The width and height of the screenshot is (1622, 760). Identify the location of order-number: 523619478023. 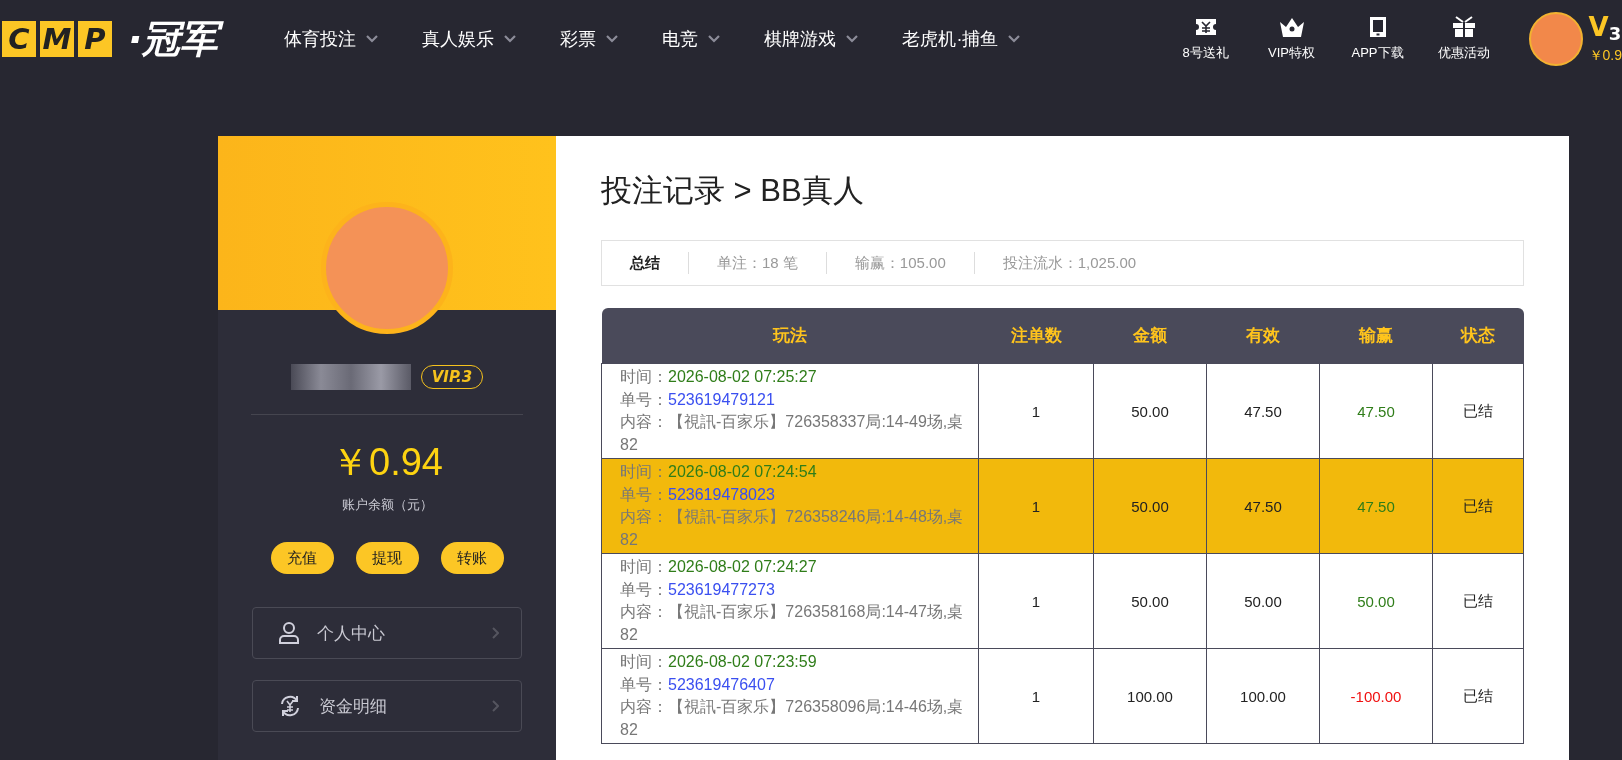
(721, 494).